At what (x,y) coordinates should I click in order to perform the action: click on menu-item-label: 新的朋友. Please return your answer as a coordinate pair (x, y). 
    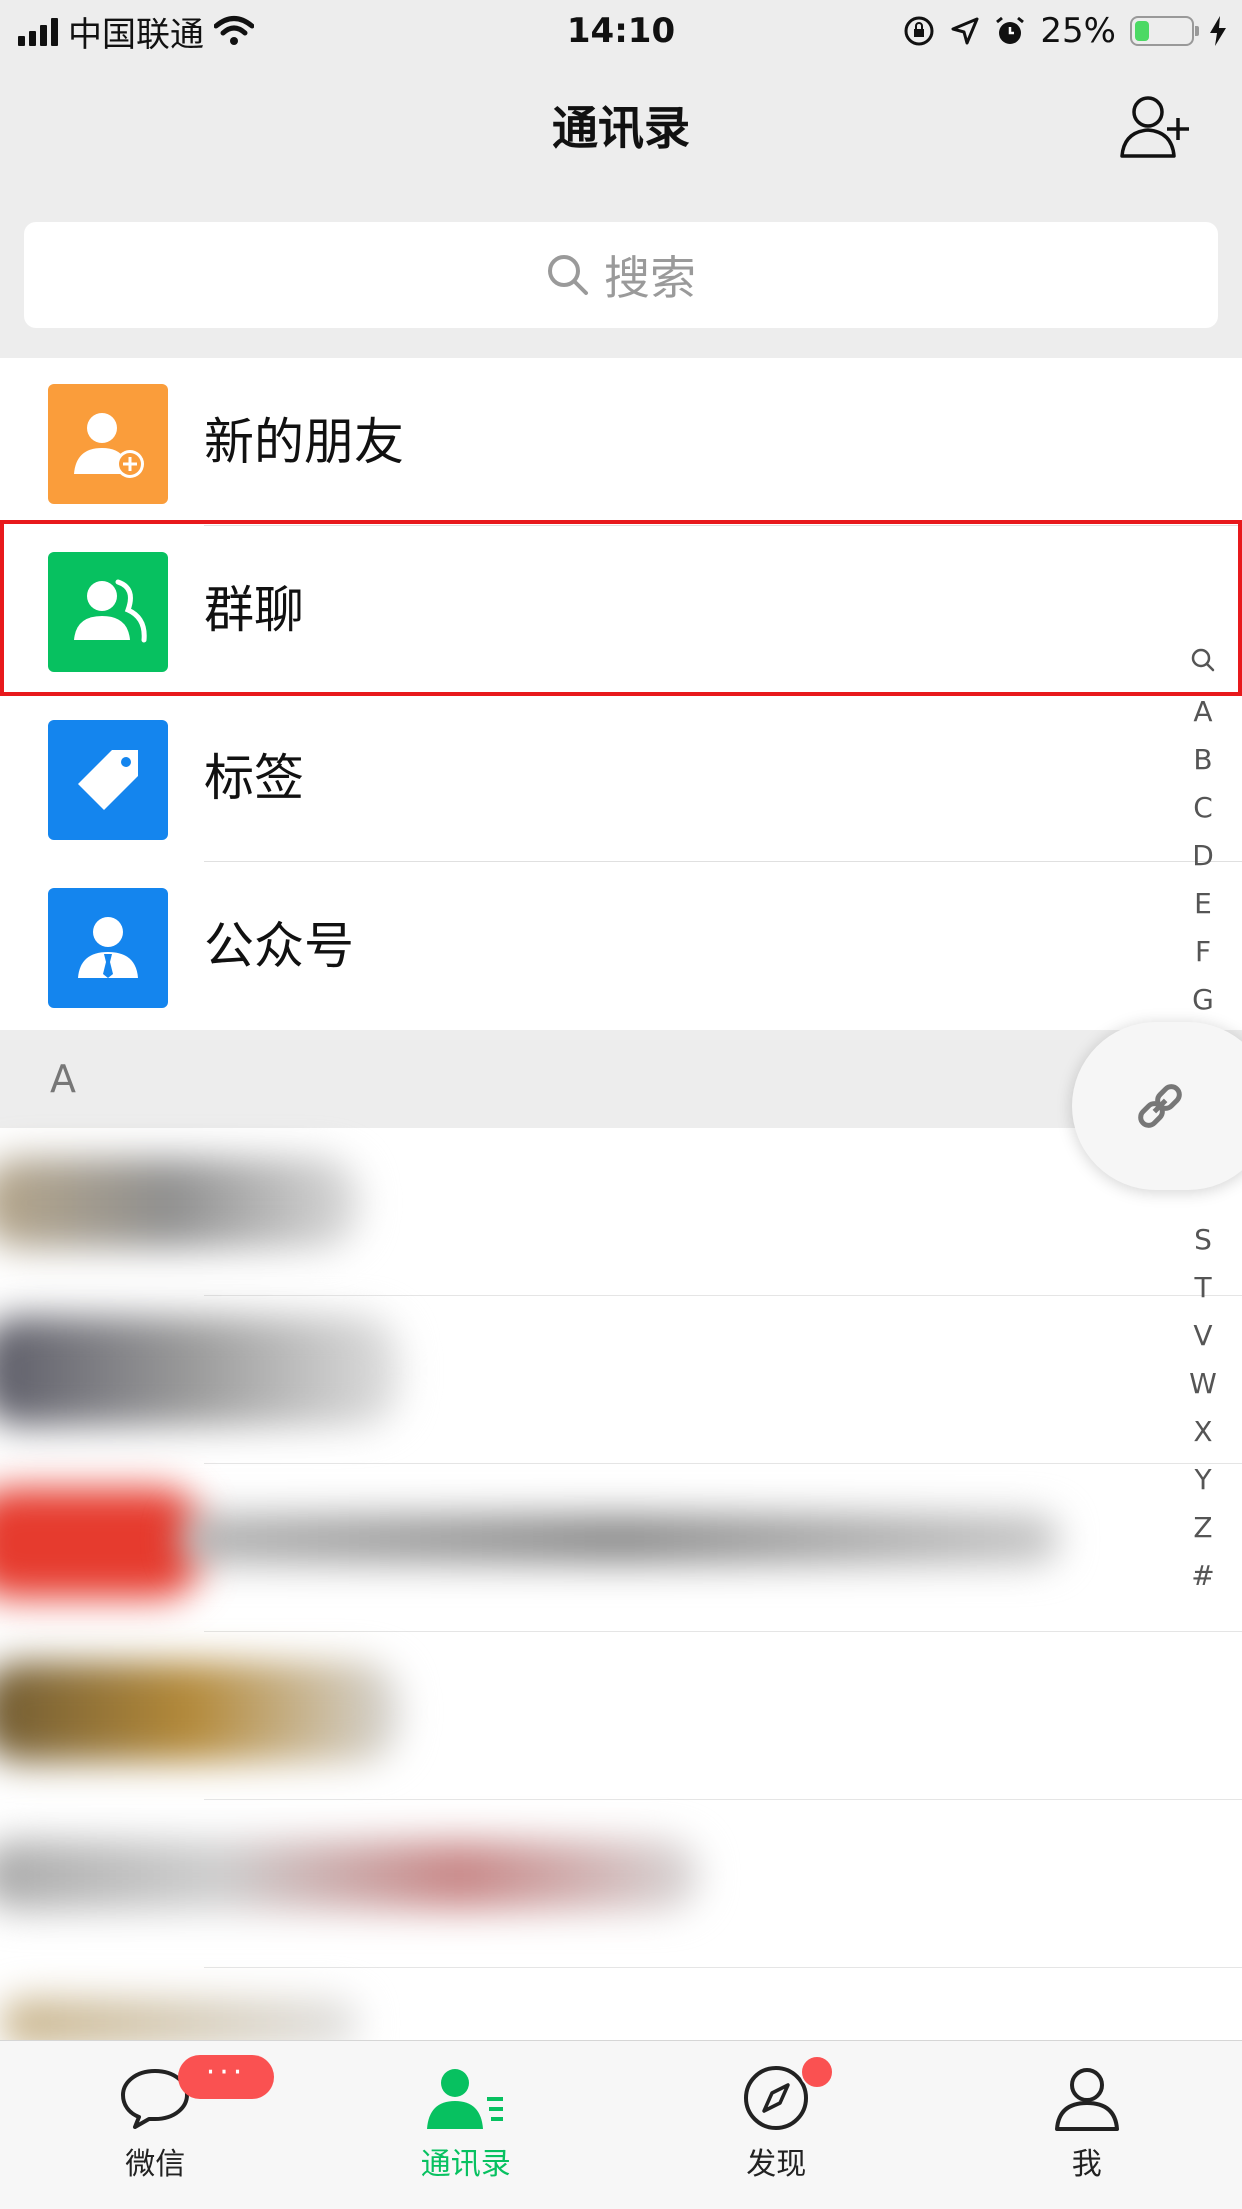
    Looking at the image, I should click on (304, 442).